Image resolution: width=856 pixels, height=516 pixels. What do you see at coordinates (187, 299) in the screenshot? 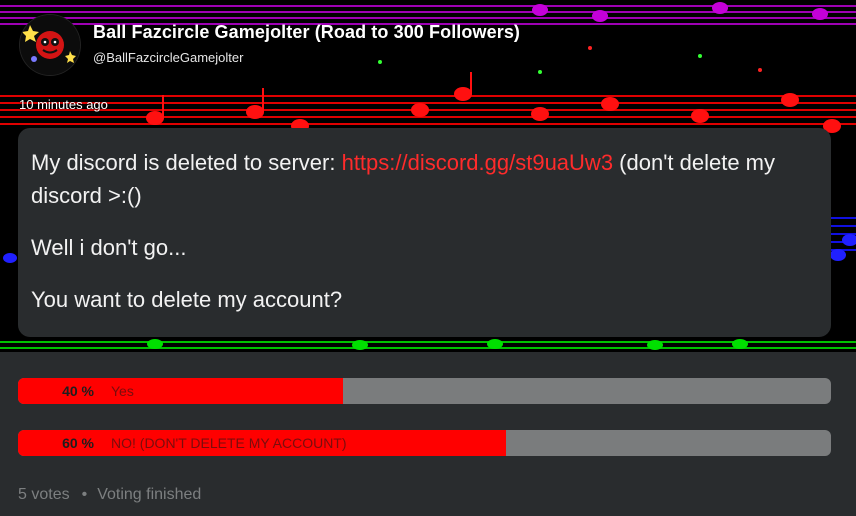
I see `post-paragraph: You want to delete my account?` at bounding box center [187, 299].